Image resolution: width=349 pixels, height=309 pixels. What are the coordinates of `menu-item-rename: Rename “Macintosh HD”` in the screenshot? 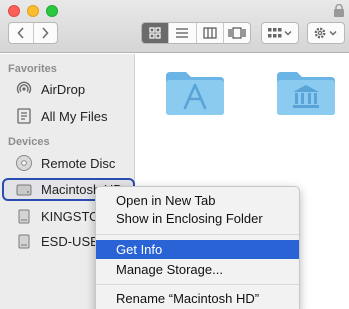 It's located at (197, 298).